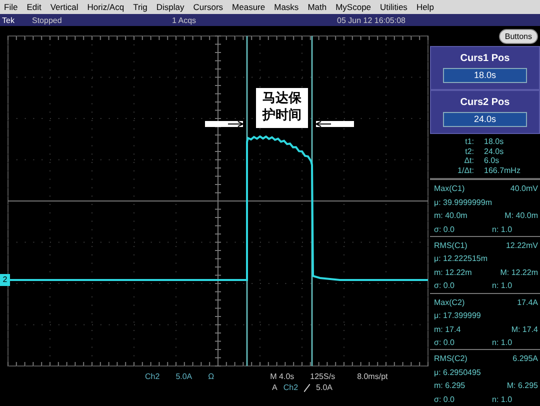  Describe the element at coordinates (249, 7) in the screenshot. I see `menu-item: Measure` at that location.